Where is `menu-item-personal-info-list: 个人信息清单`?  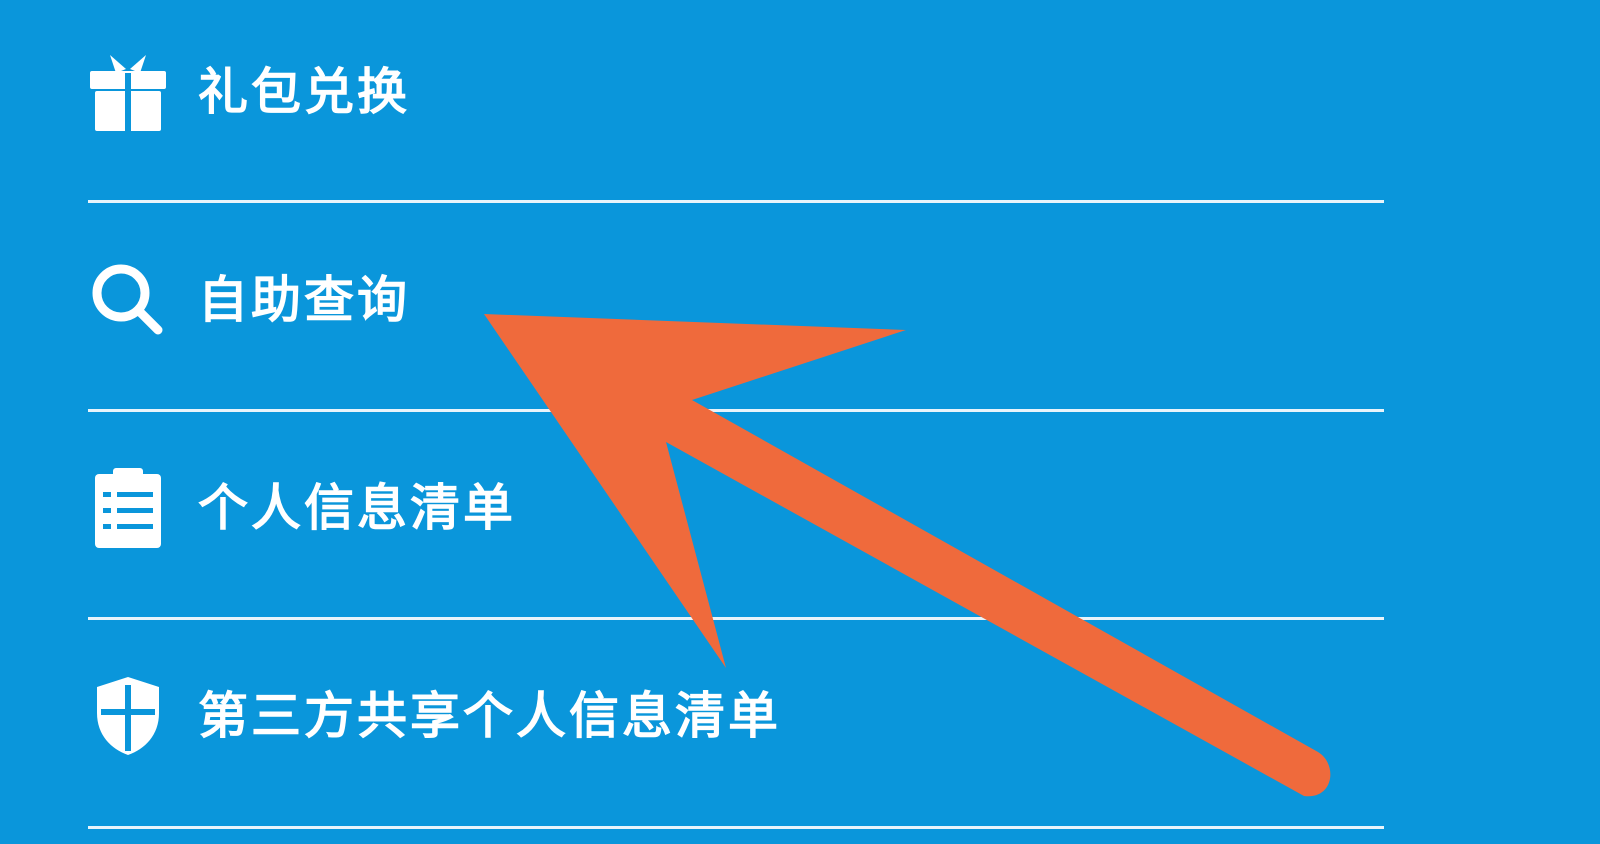
menu-item-personal-info-list: 个人信息清单 is located at coordinates (736, 508).